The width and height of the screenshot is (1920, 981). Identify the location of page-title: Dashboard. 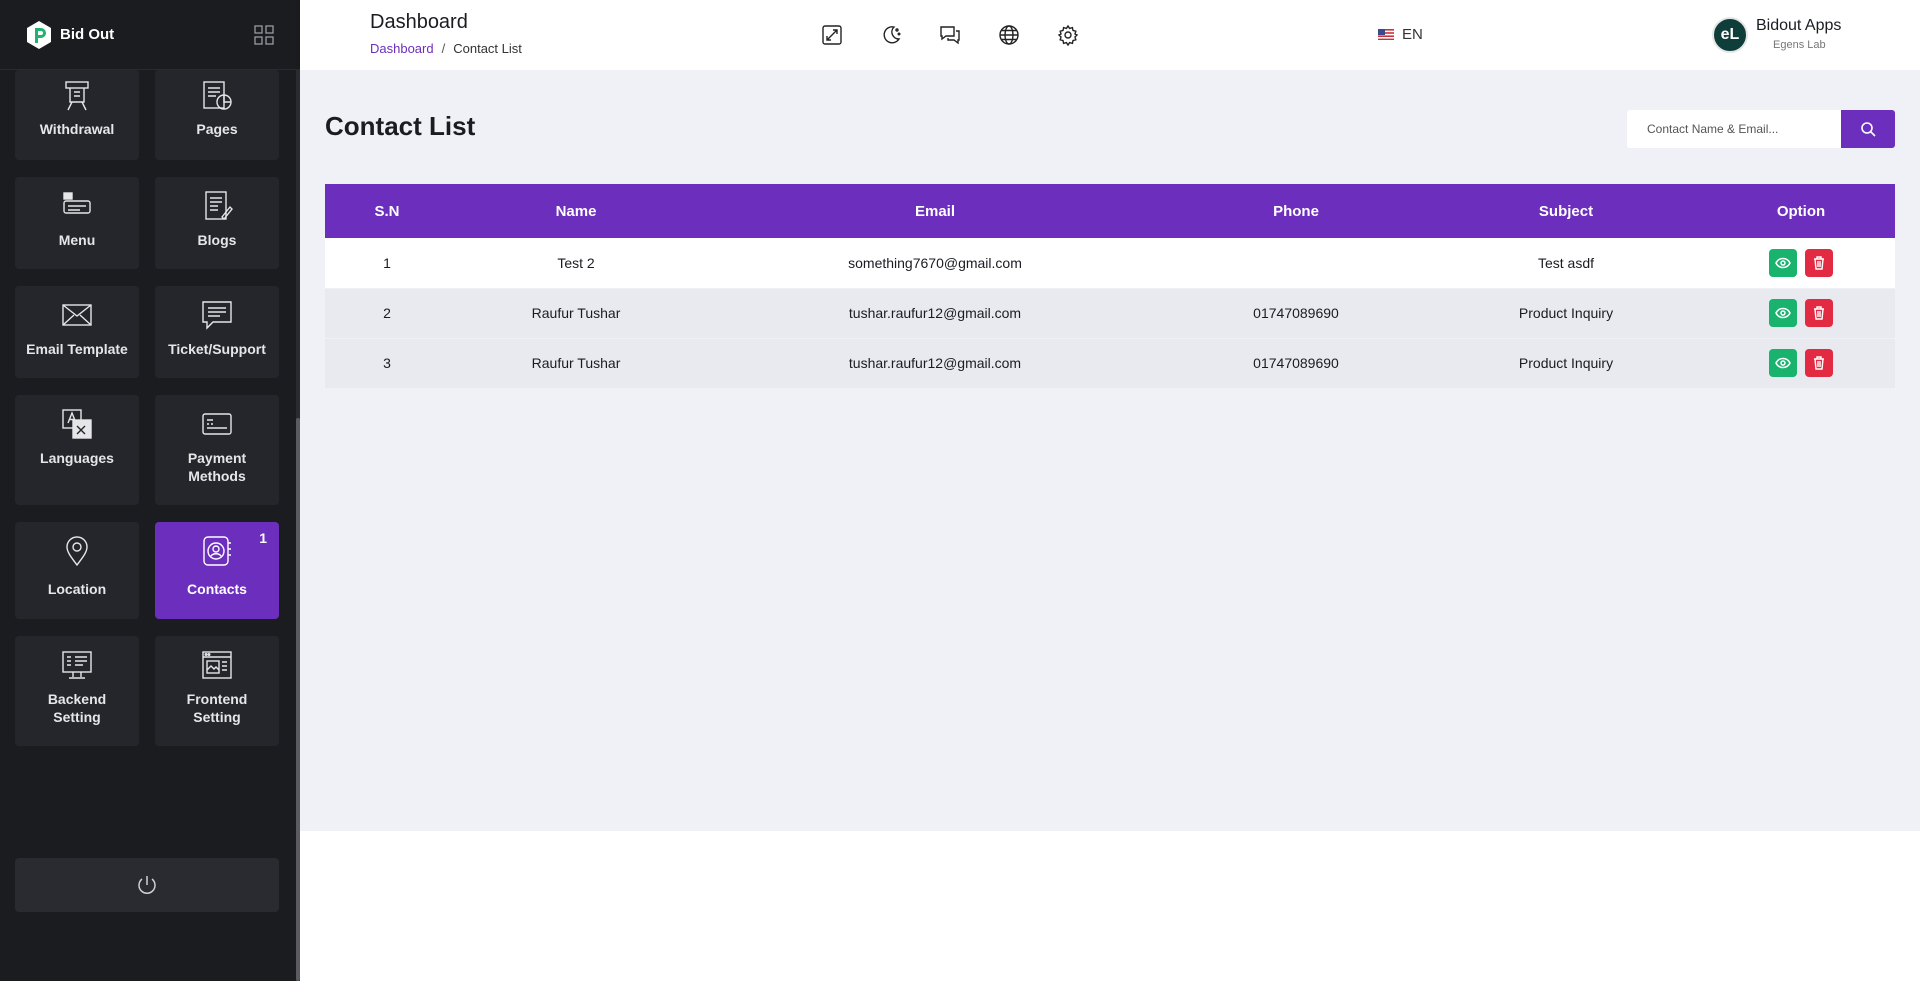
(419, 22).